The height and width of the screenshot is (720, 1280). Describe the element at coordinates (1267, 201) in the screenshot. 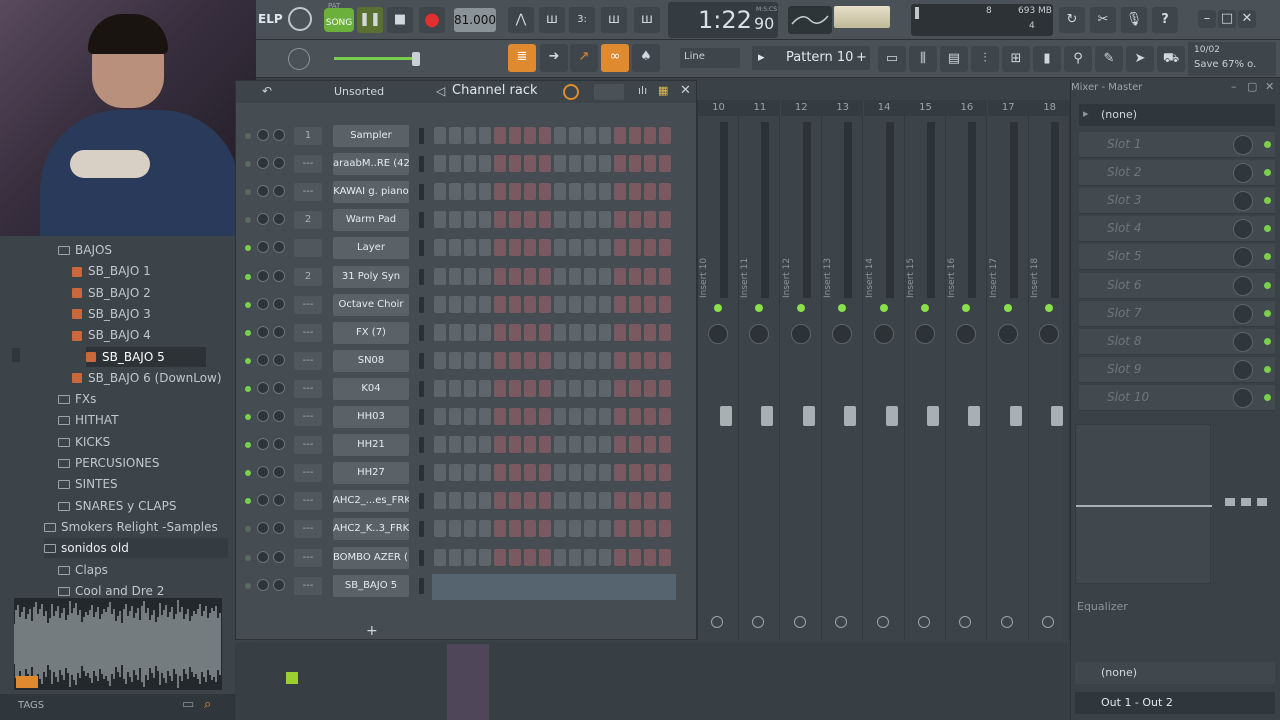

I see `slot-enable-led` at that location.